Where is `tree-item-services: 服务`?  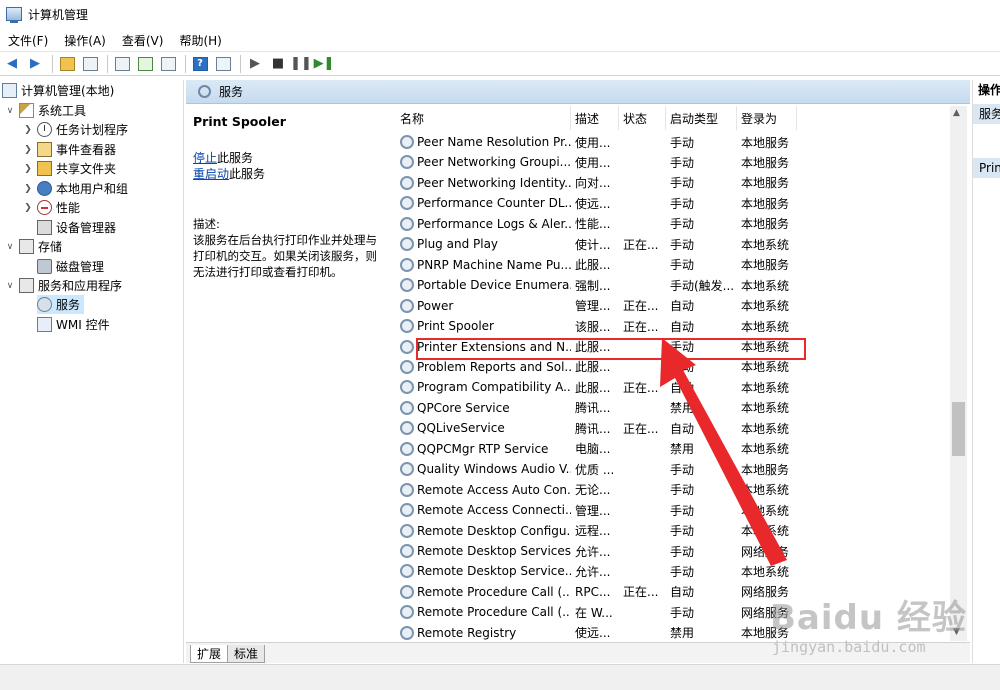 tree-item-services: 服务 is located at coordinates (61, 304).